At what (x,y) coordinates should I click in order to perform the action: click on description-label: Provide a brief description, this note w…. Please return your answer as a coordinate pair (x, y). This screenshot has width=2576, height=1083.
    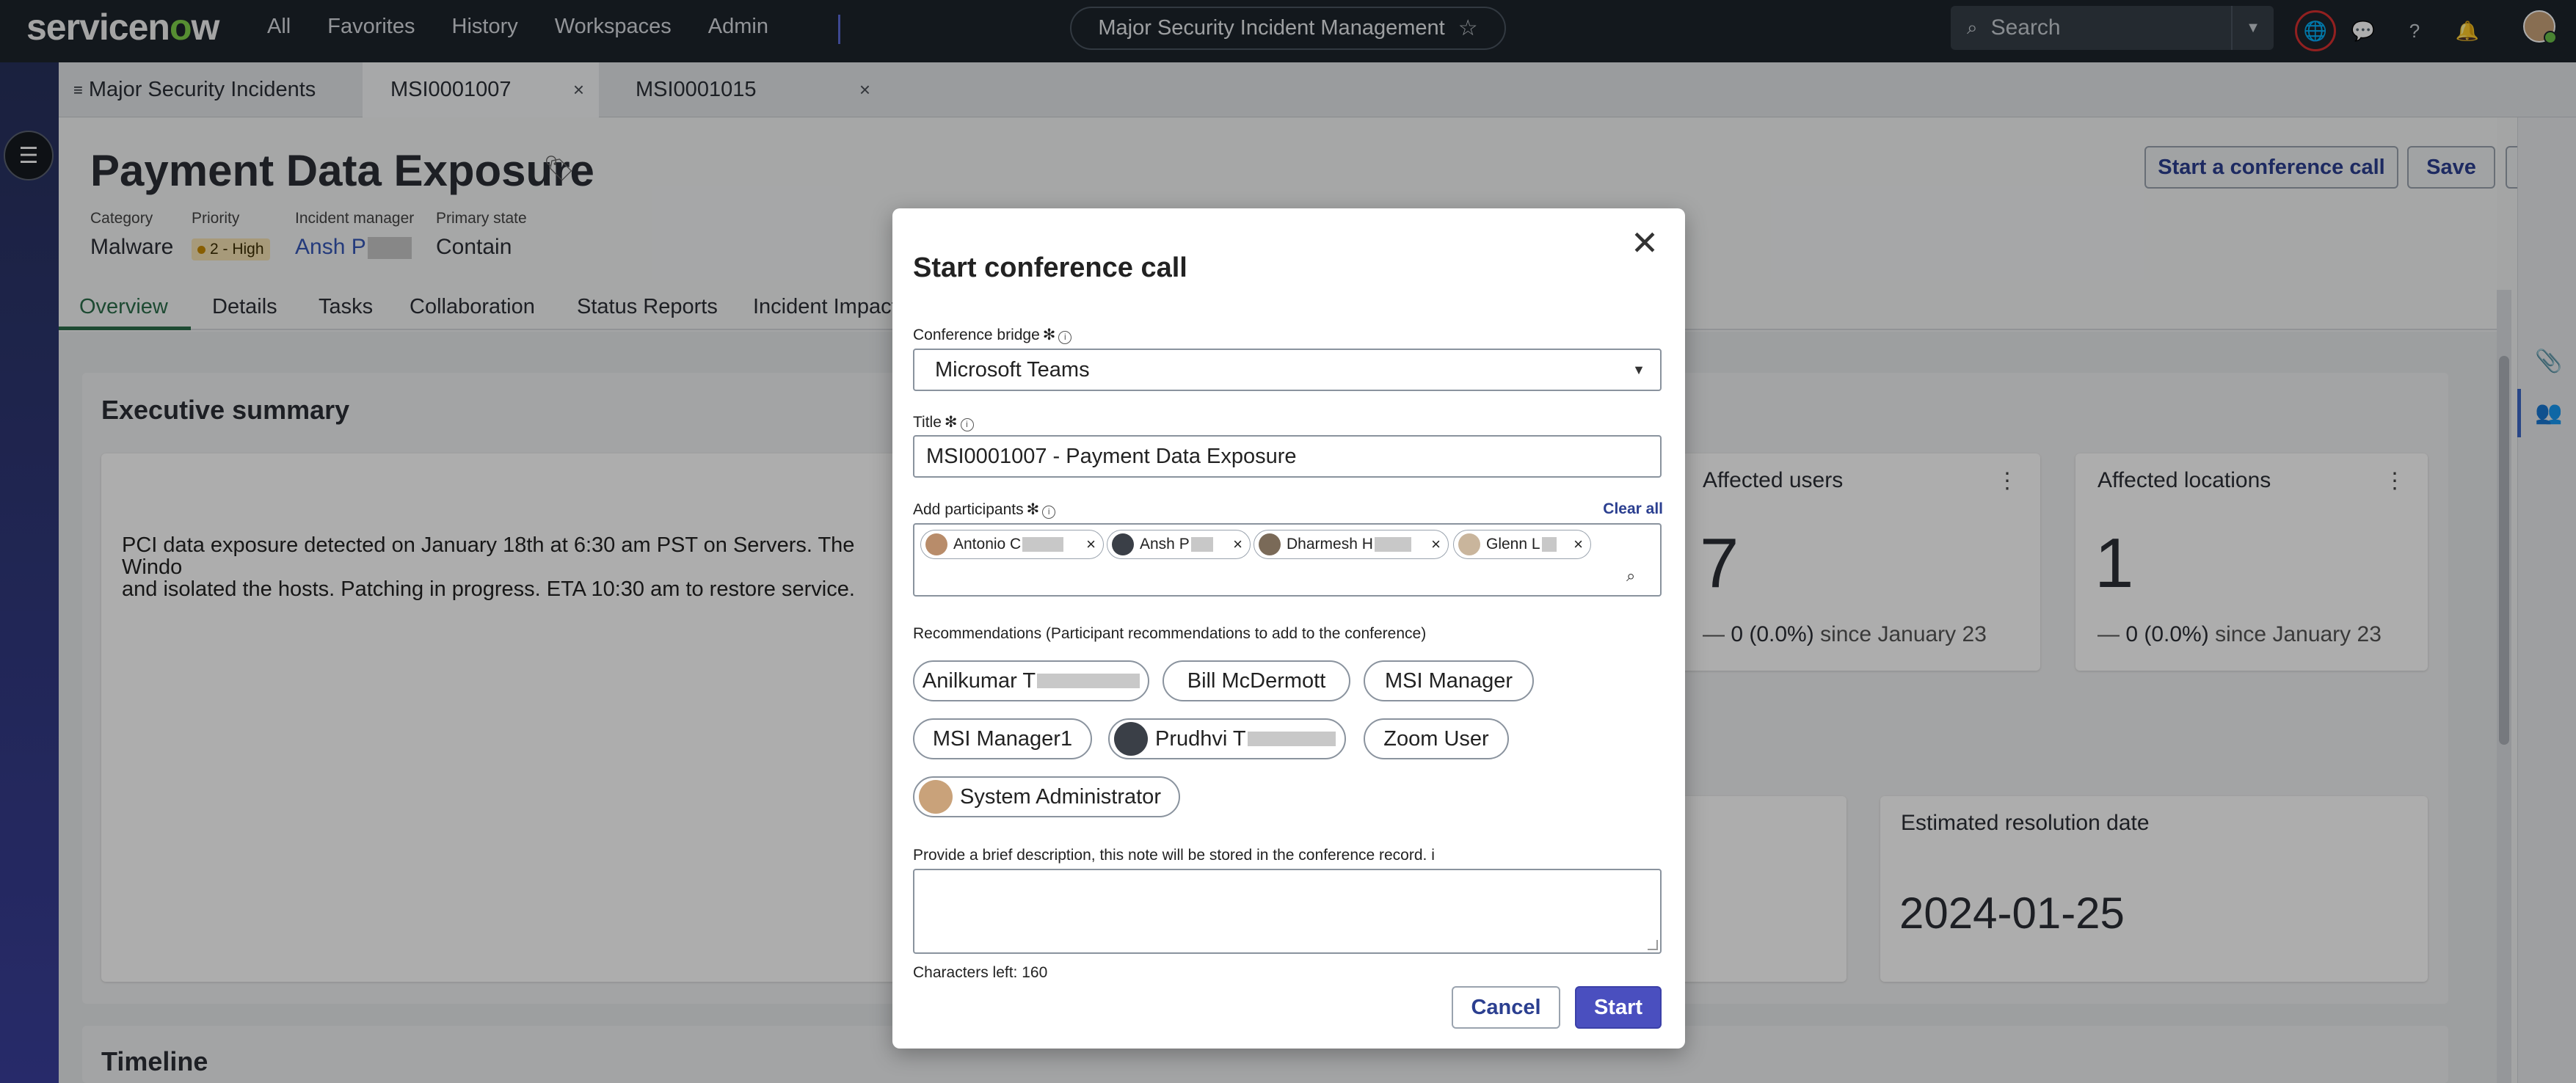
    Looking at the image, I should click on (1174, 856).